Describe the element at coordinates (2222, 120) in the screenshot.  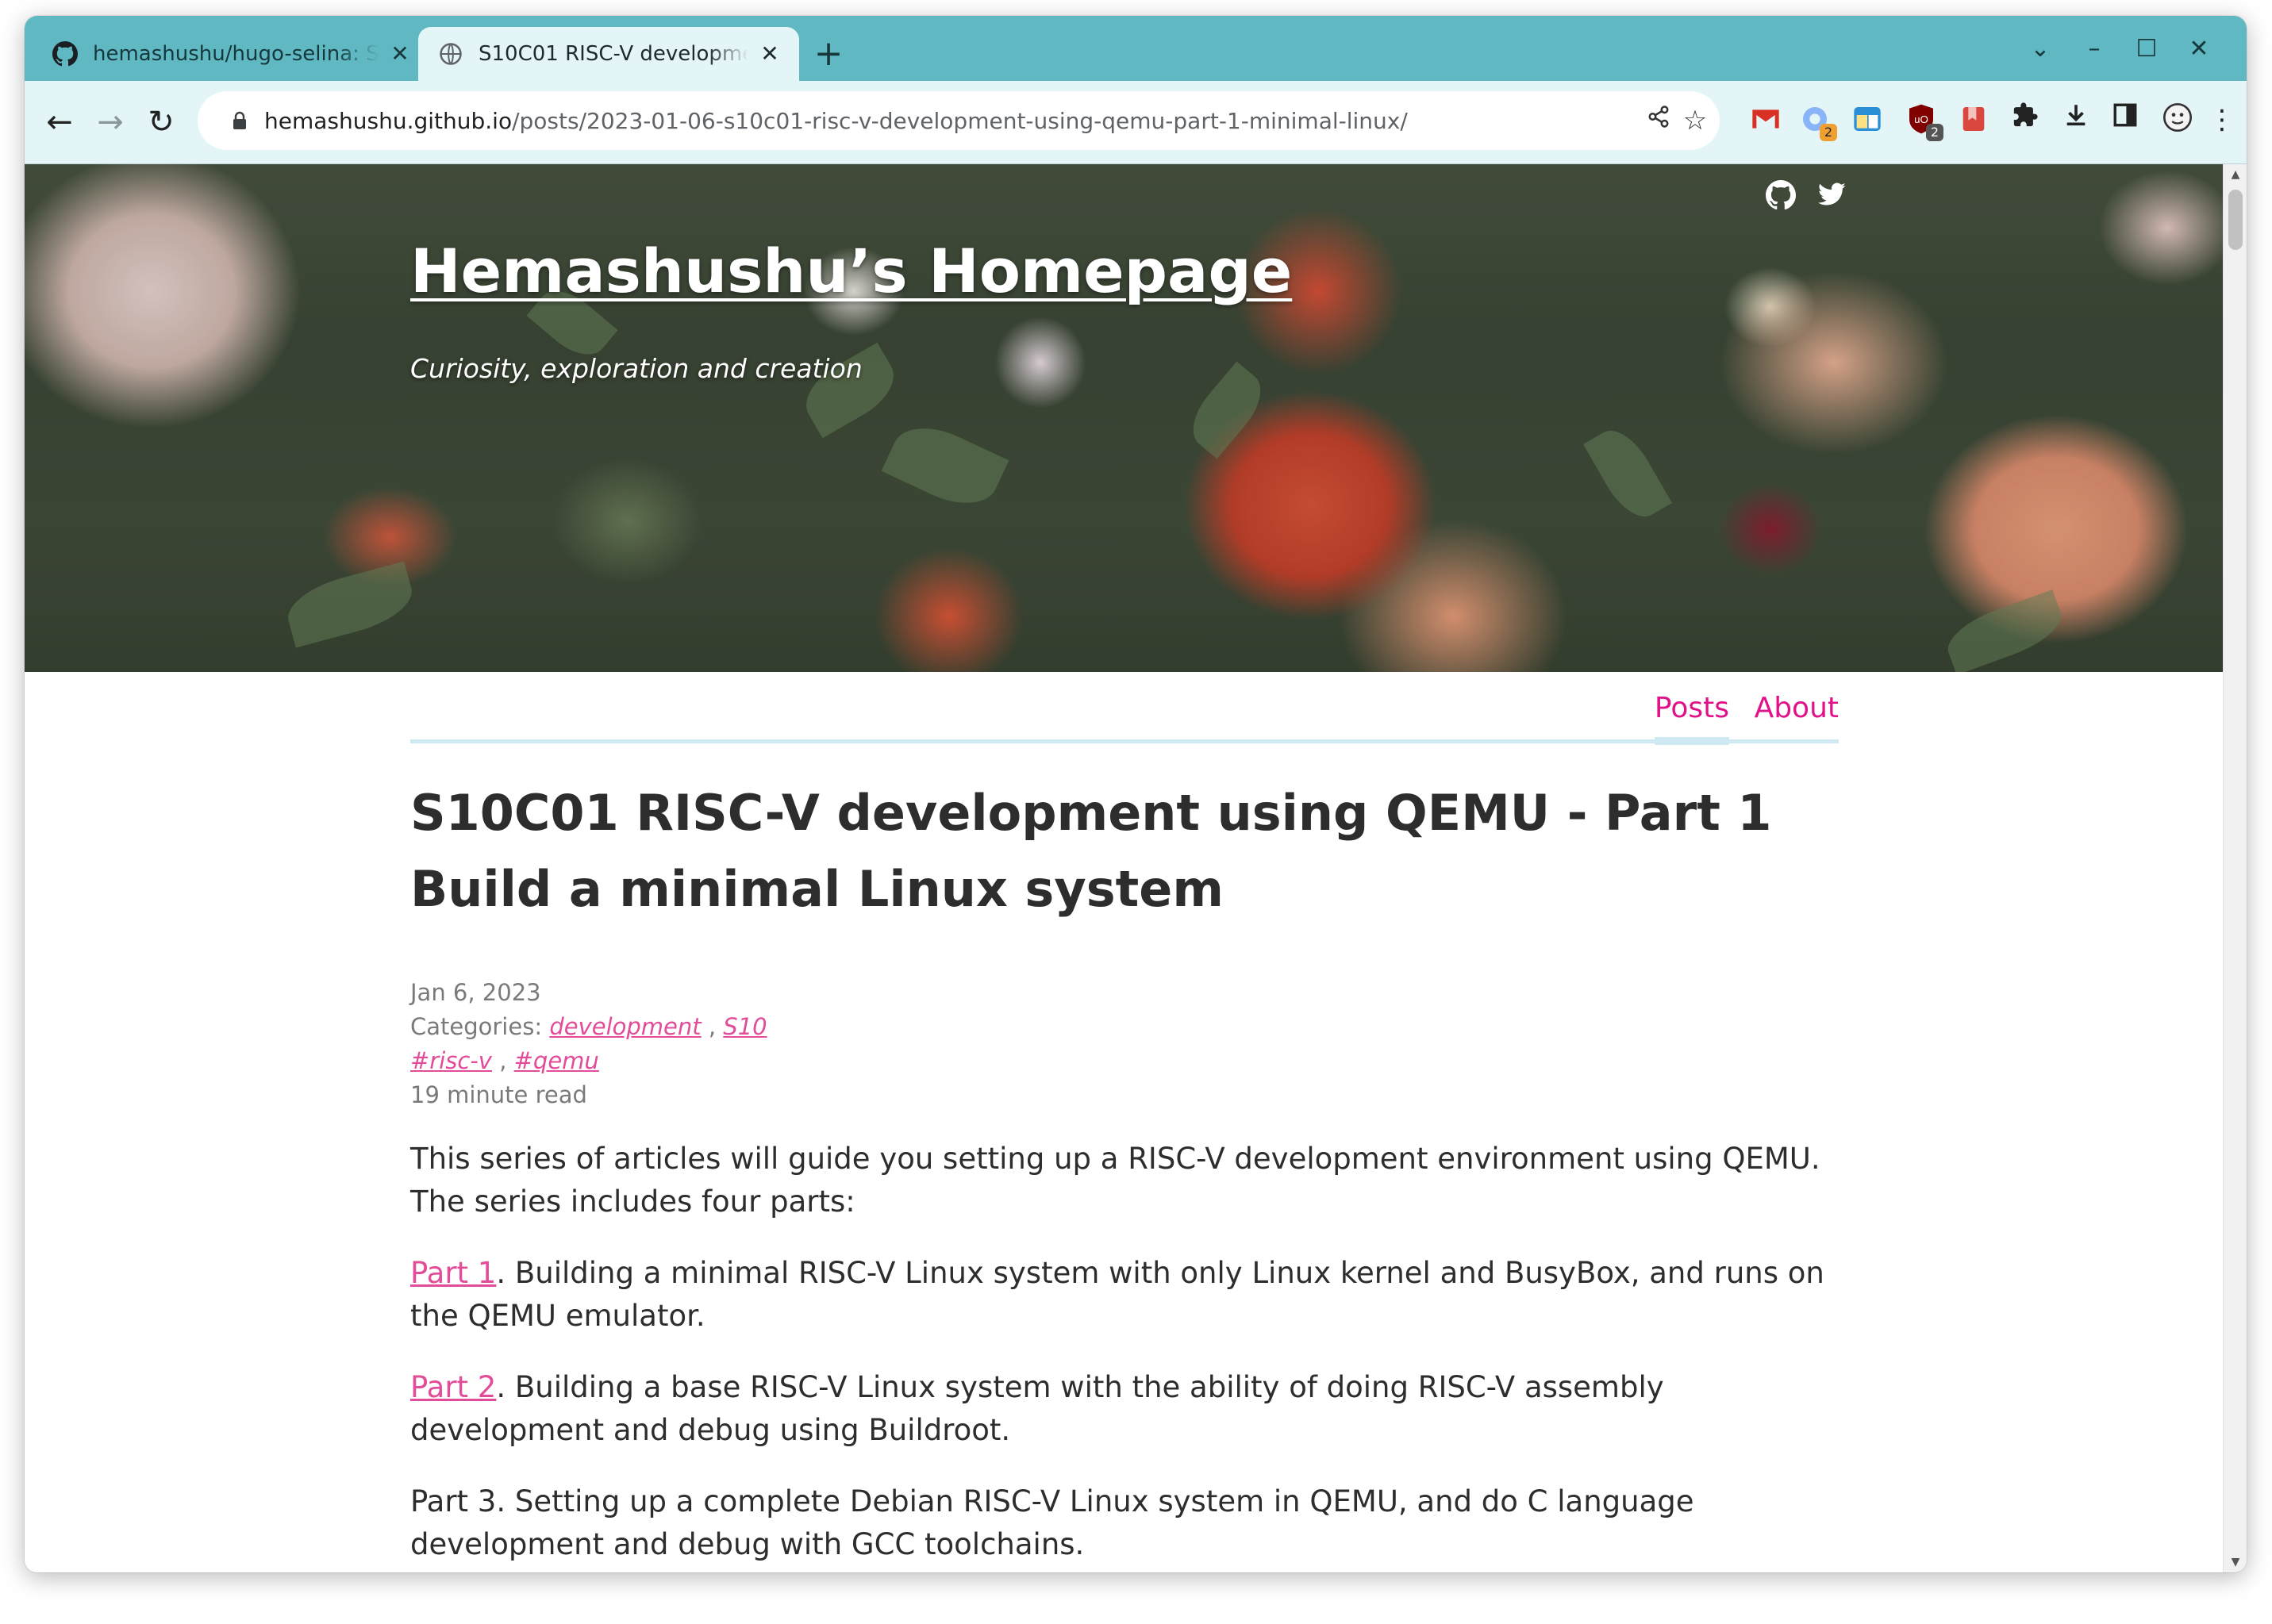
I see `menu-kebab-icon: ⋮` at that location.